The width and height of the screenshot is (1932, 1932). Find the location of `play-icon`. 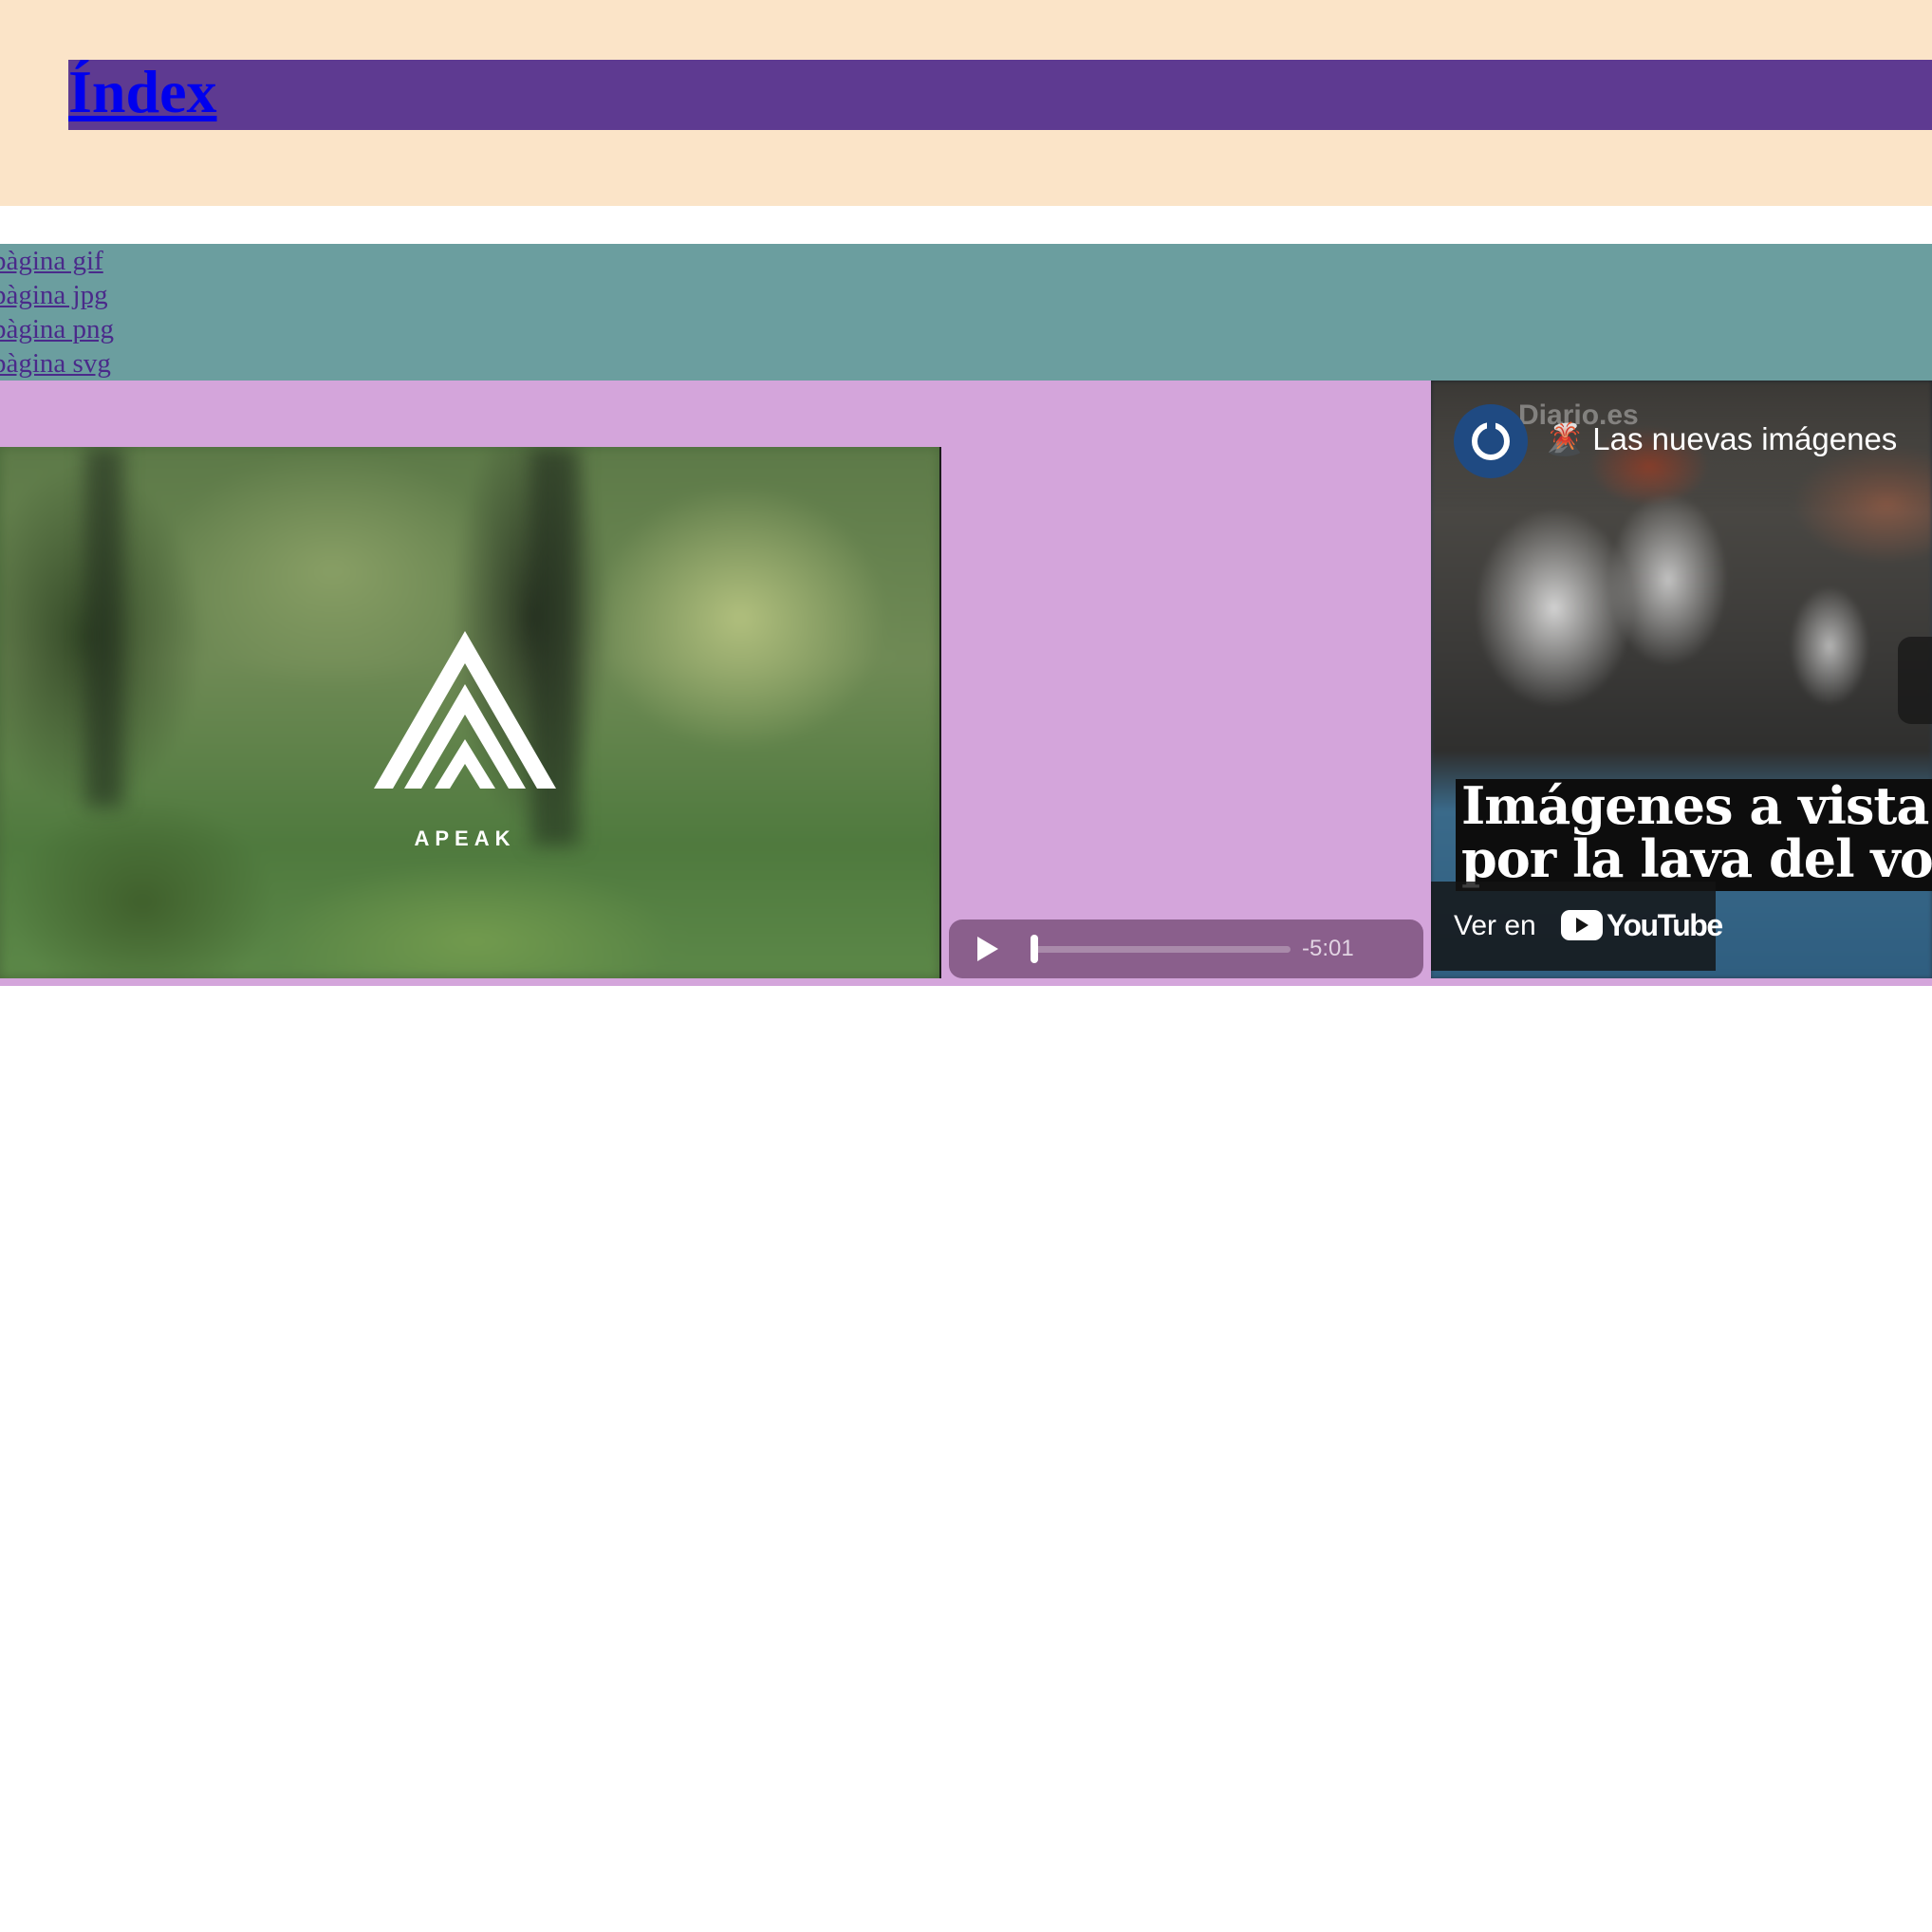

play-icon is located at coordinates (987, 949).